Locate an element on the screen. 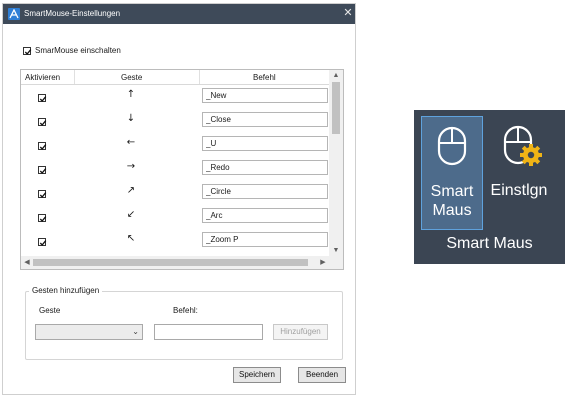 The image size is (582, 401). table-row: ↖ is located at coordinates (175, 243).